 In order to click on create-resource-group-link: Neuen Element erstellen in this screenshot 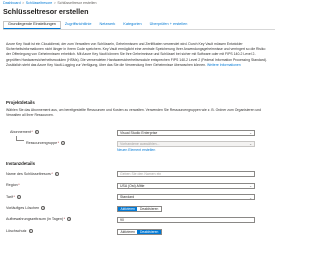, I will do `click(136, 150)`.